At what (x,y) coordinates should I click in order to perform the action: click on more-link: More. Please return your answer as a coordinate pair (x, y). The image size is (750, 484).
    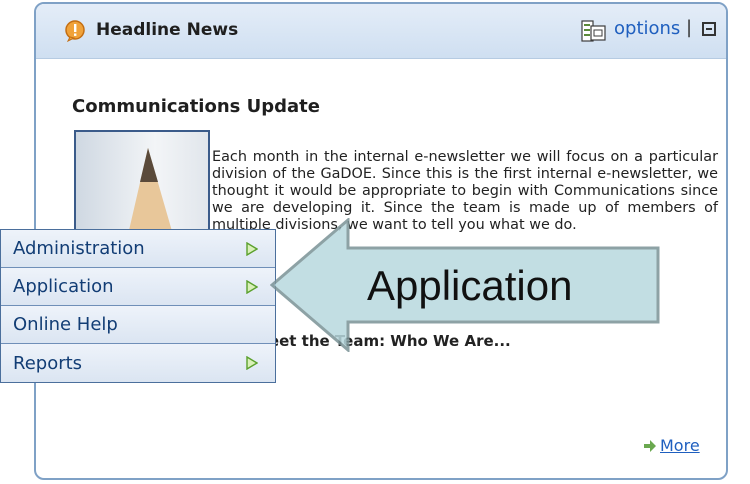
    Looking at the image, I should click on (672, 445).